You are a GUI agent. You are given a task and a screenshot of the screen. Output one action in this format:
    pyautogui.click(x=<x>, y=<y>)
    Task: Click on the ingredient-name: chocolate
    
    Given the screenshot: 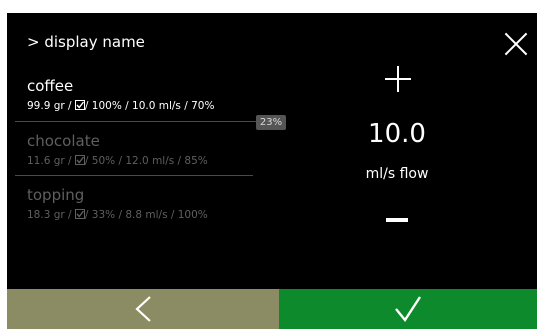 What is the action you would take?
    pyautogui.click(x=63, y=141)
    